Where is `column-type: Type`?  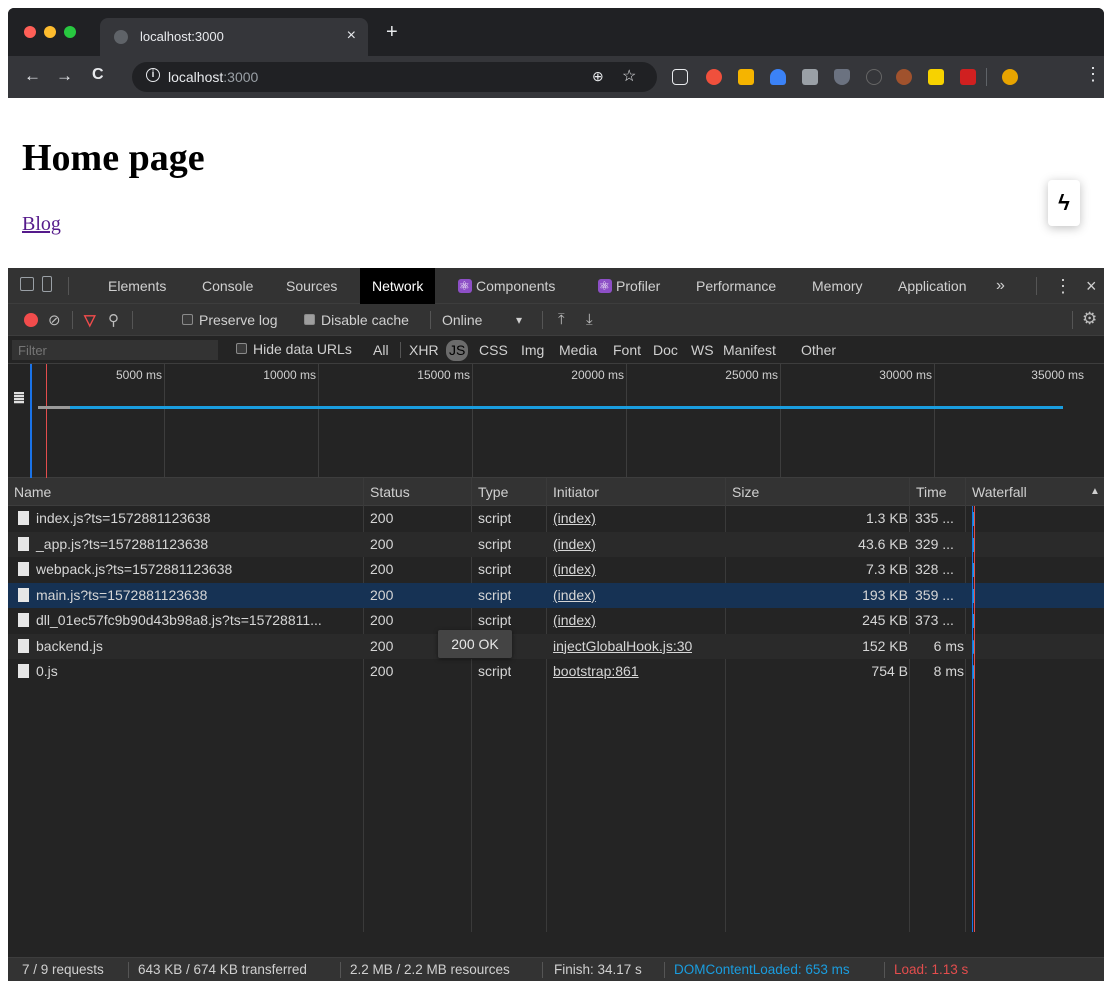 column-type: Type is located at coordinates (490, 492).